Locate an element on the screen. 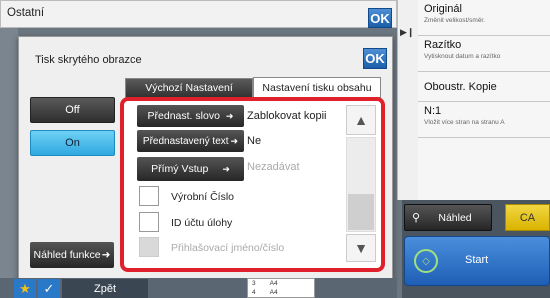 The height and width of the screenshot is (298, 550). scroll-down-icon: ▼ is located at coordinates (361, 248).